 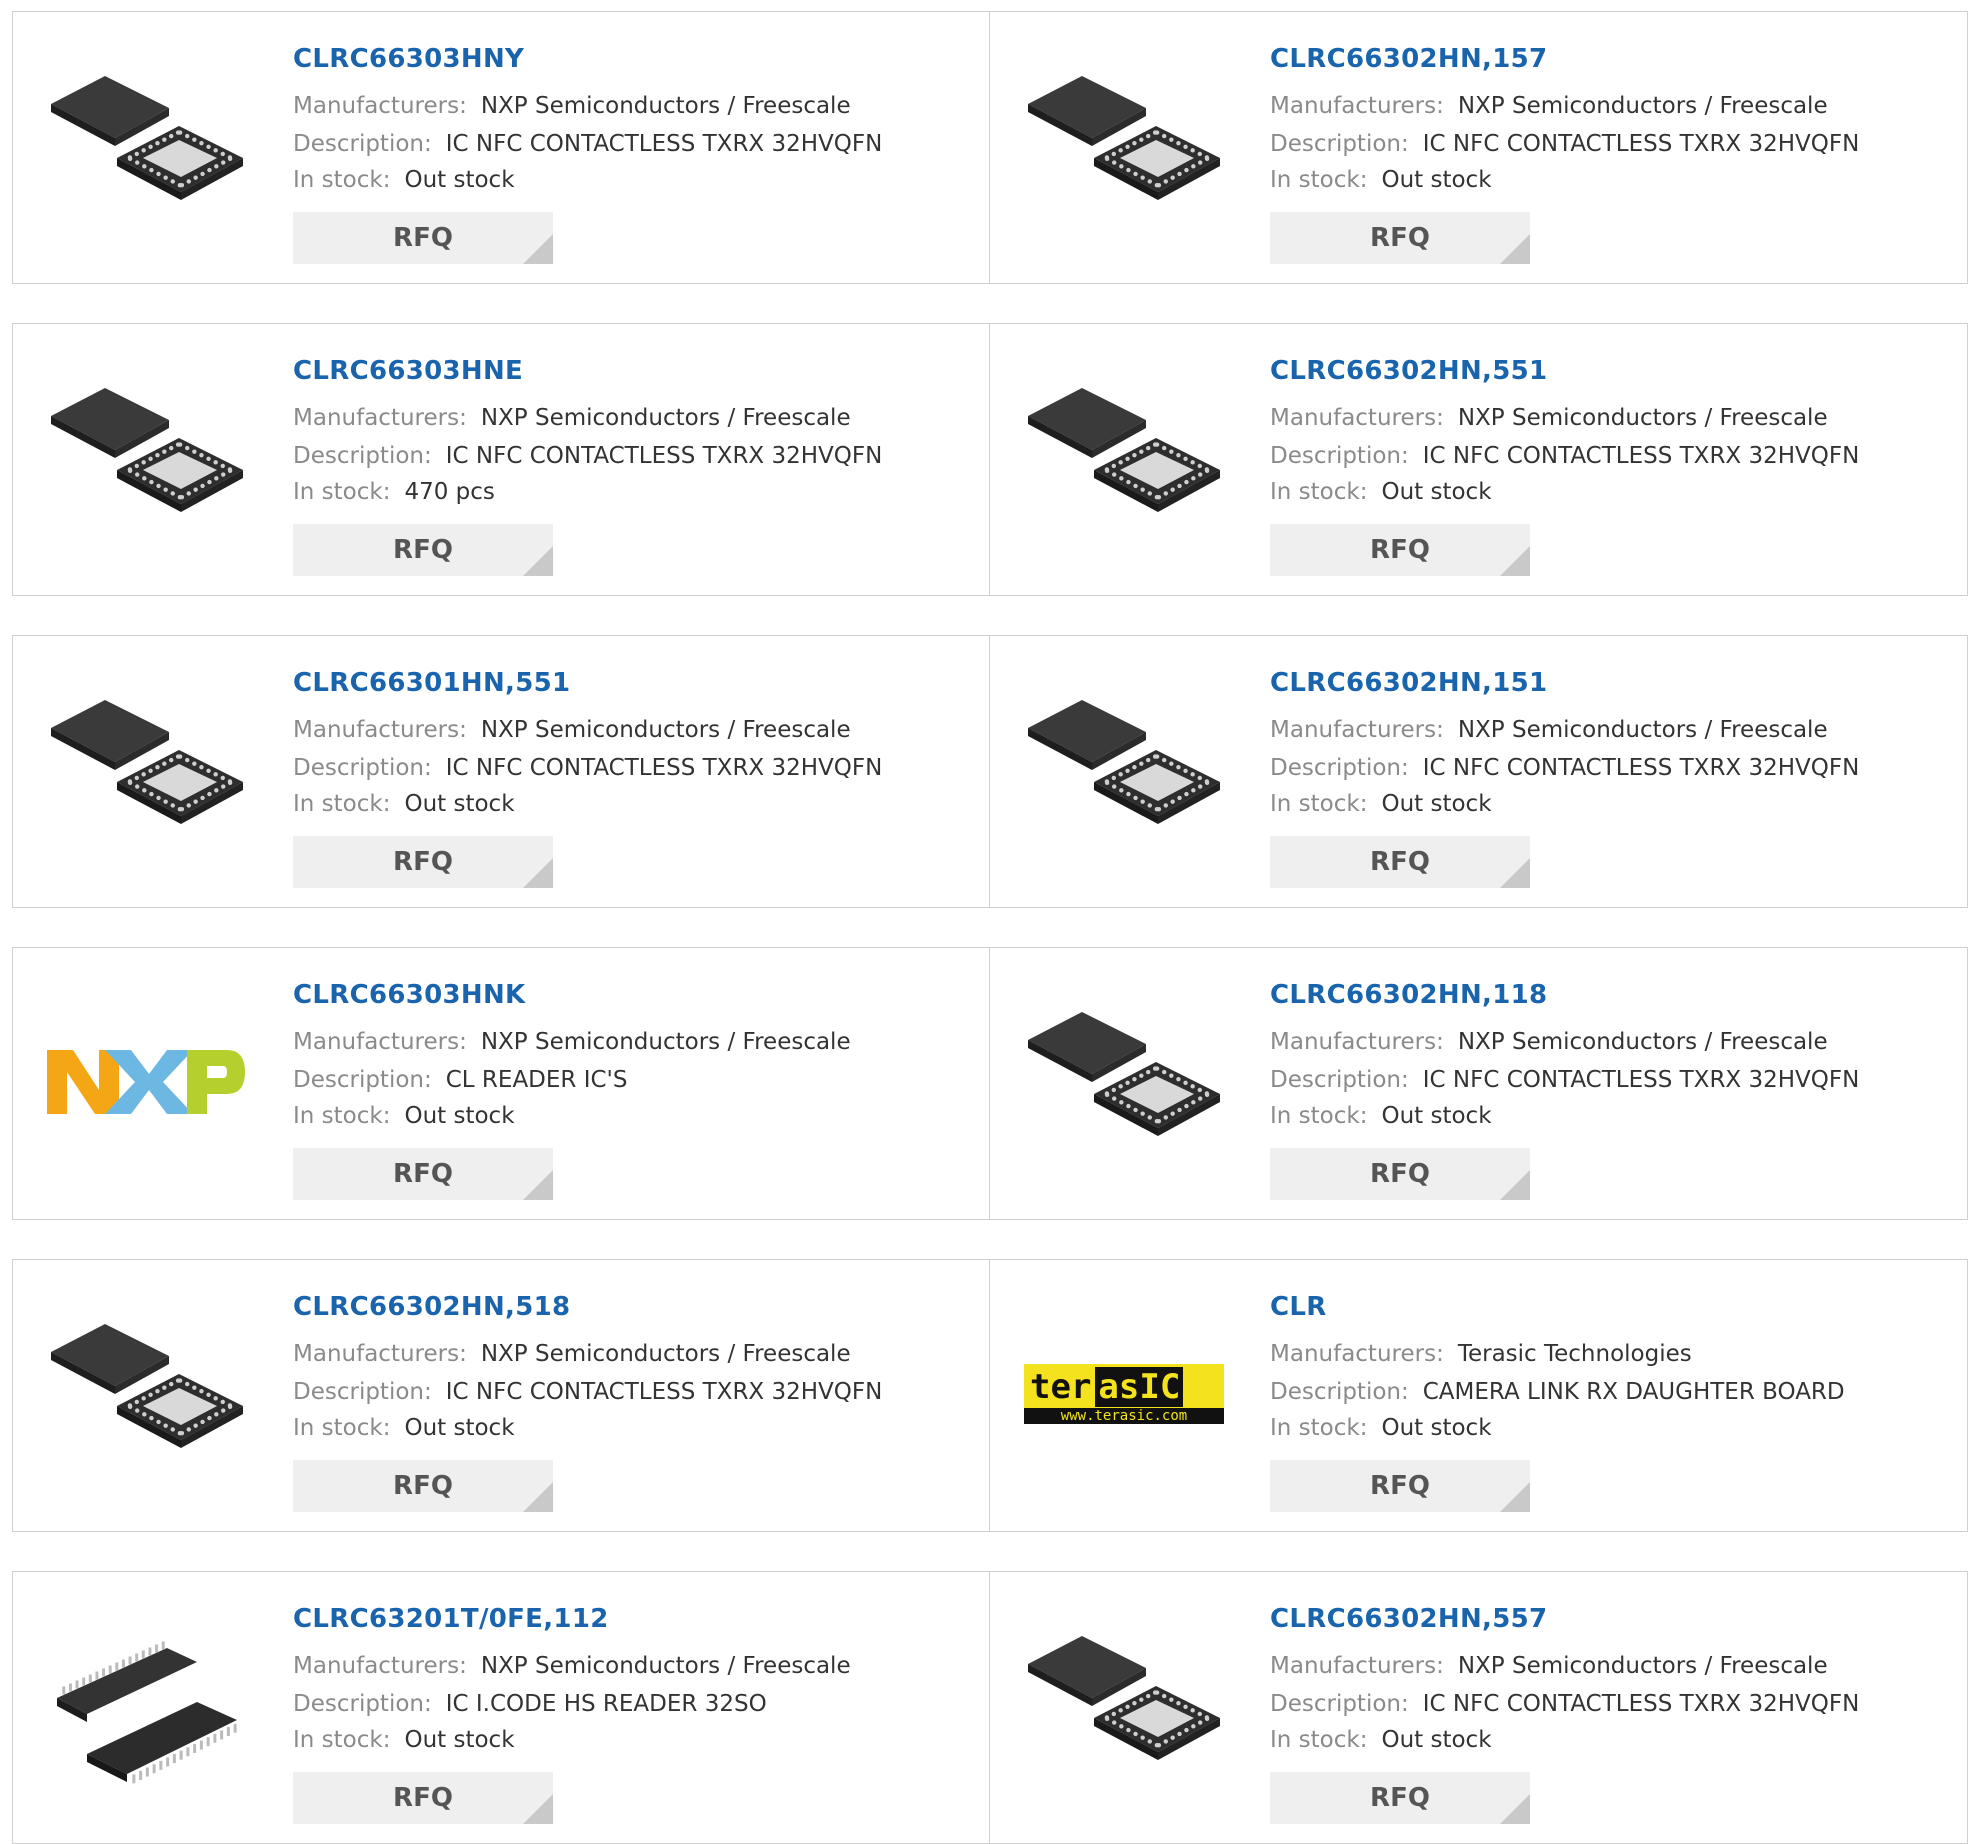 What do you see at coordinates (606, 1704) in the screenshot?
I see `description-value: IC I.CODE HS READER 32SO` at bounding box center [606, 1704].